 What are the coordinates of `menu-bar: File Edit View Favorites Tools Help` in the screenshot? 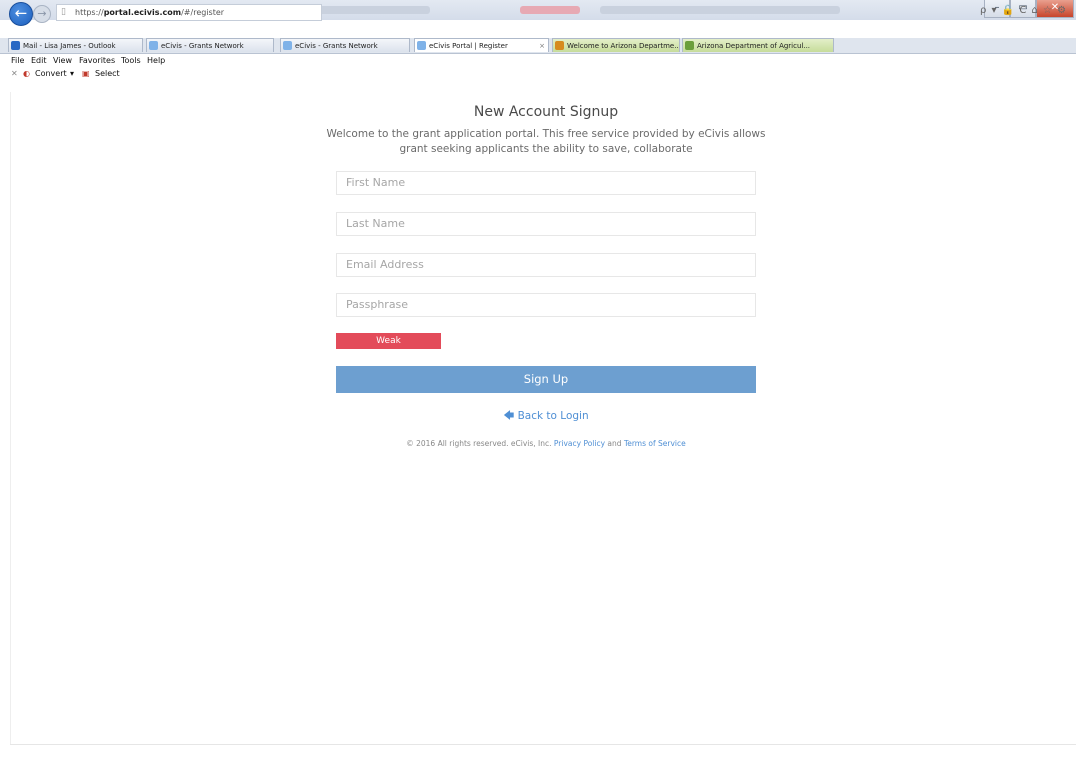 It's located at (538, 61).